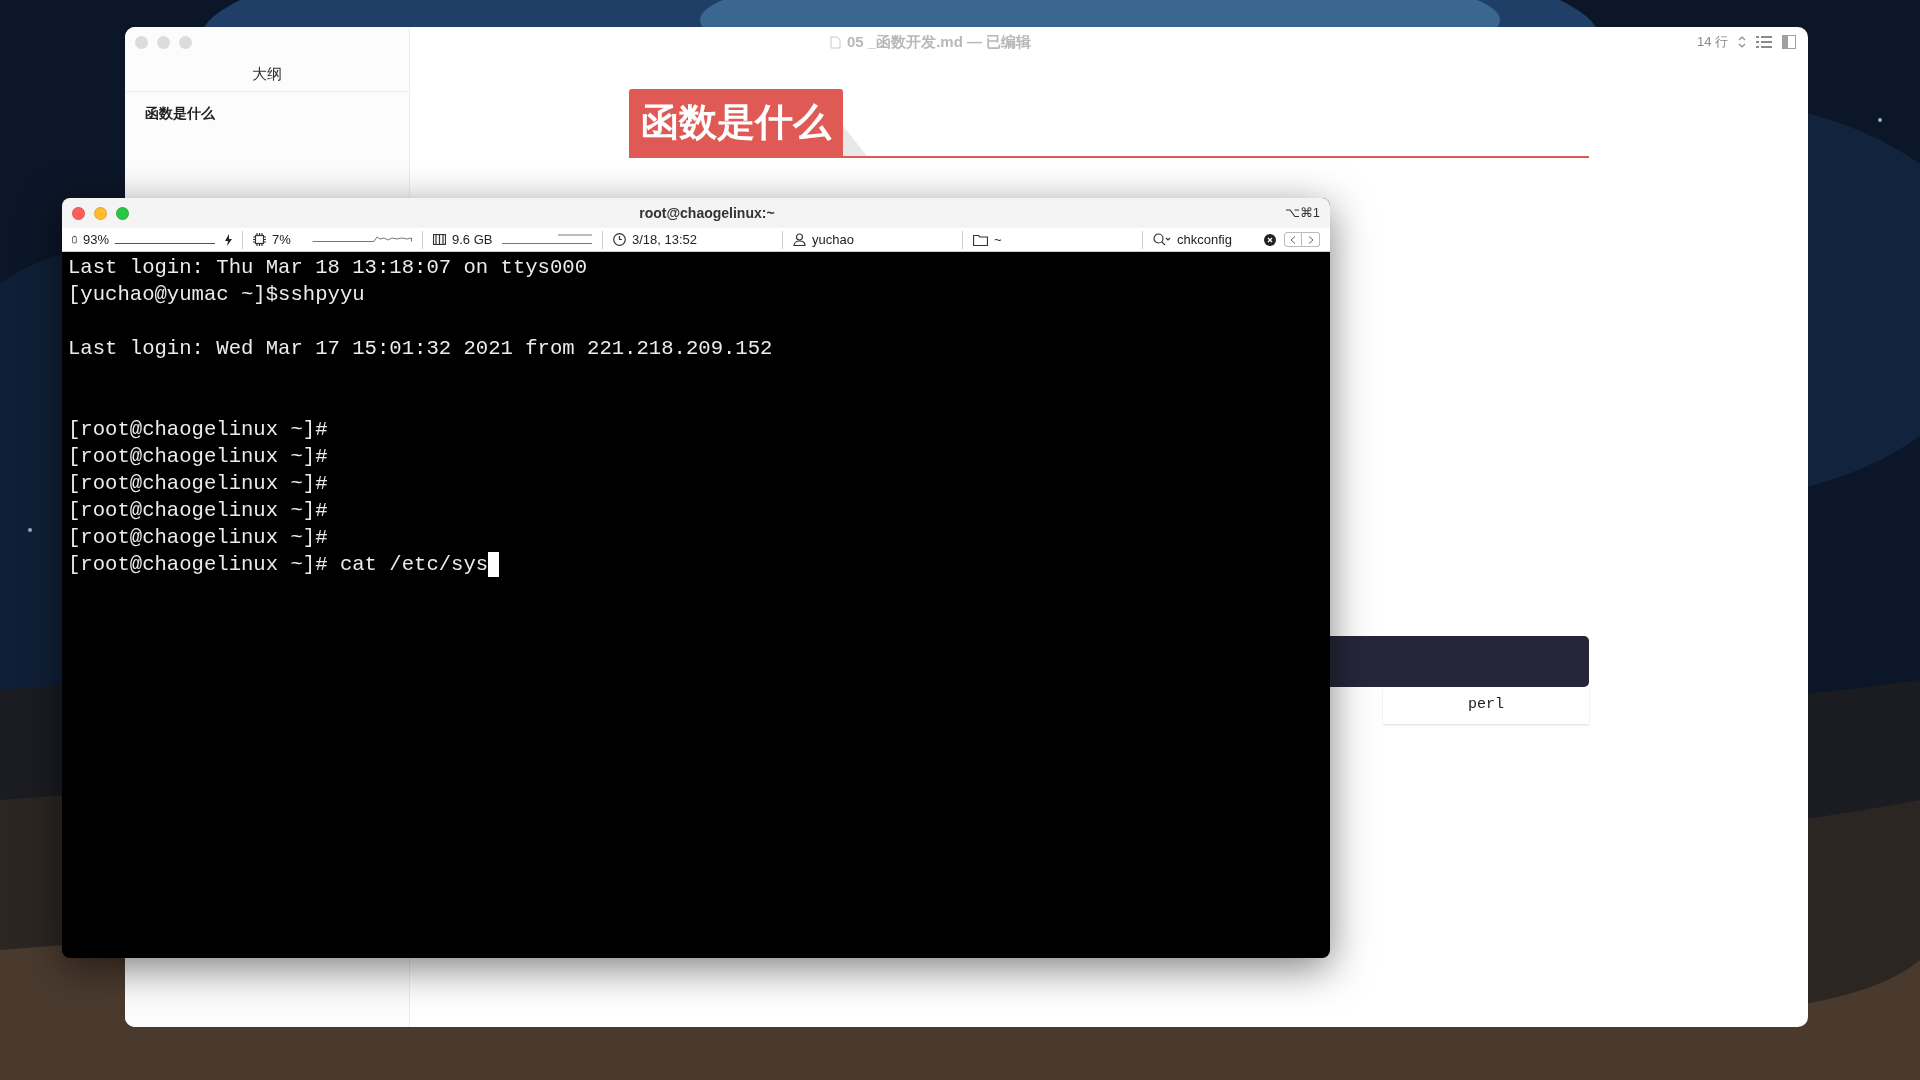  I want to click on chip-icon, so click(259, 239).